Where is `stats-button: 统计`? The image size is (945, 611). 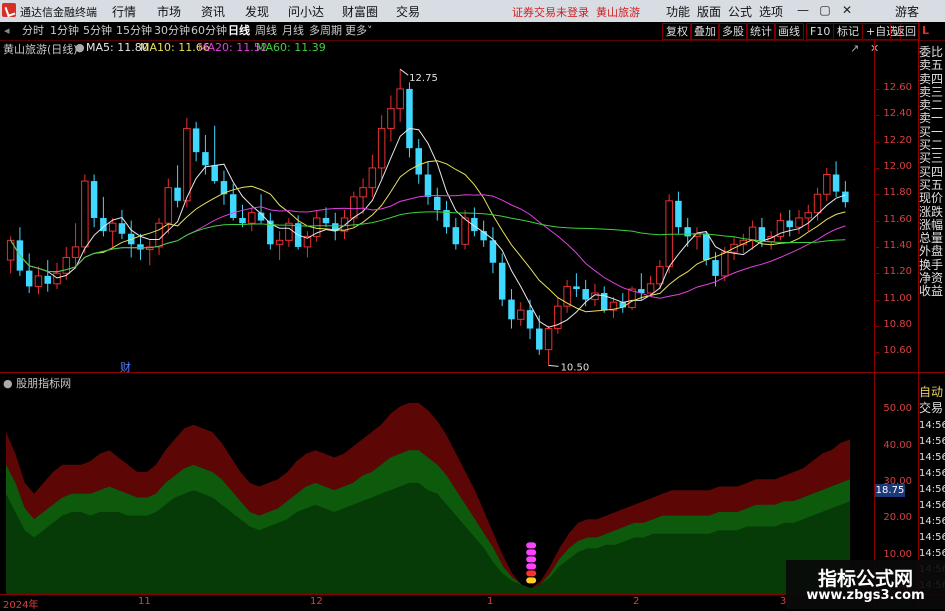
stats-button: 统计 is located at coordinates (761, 31).